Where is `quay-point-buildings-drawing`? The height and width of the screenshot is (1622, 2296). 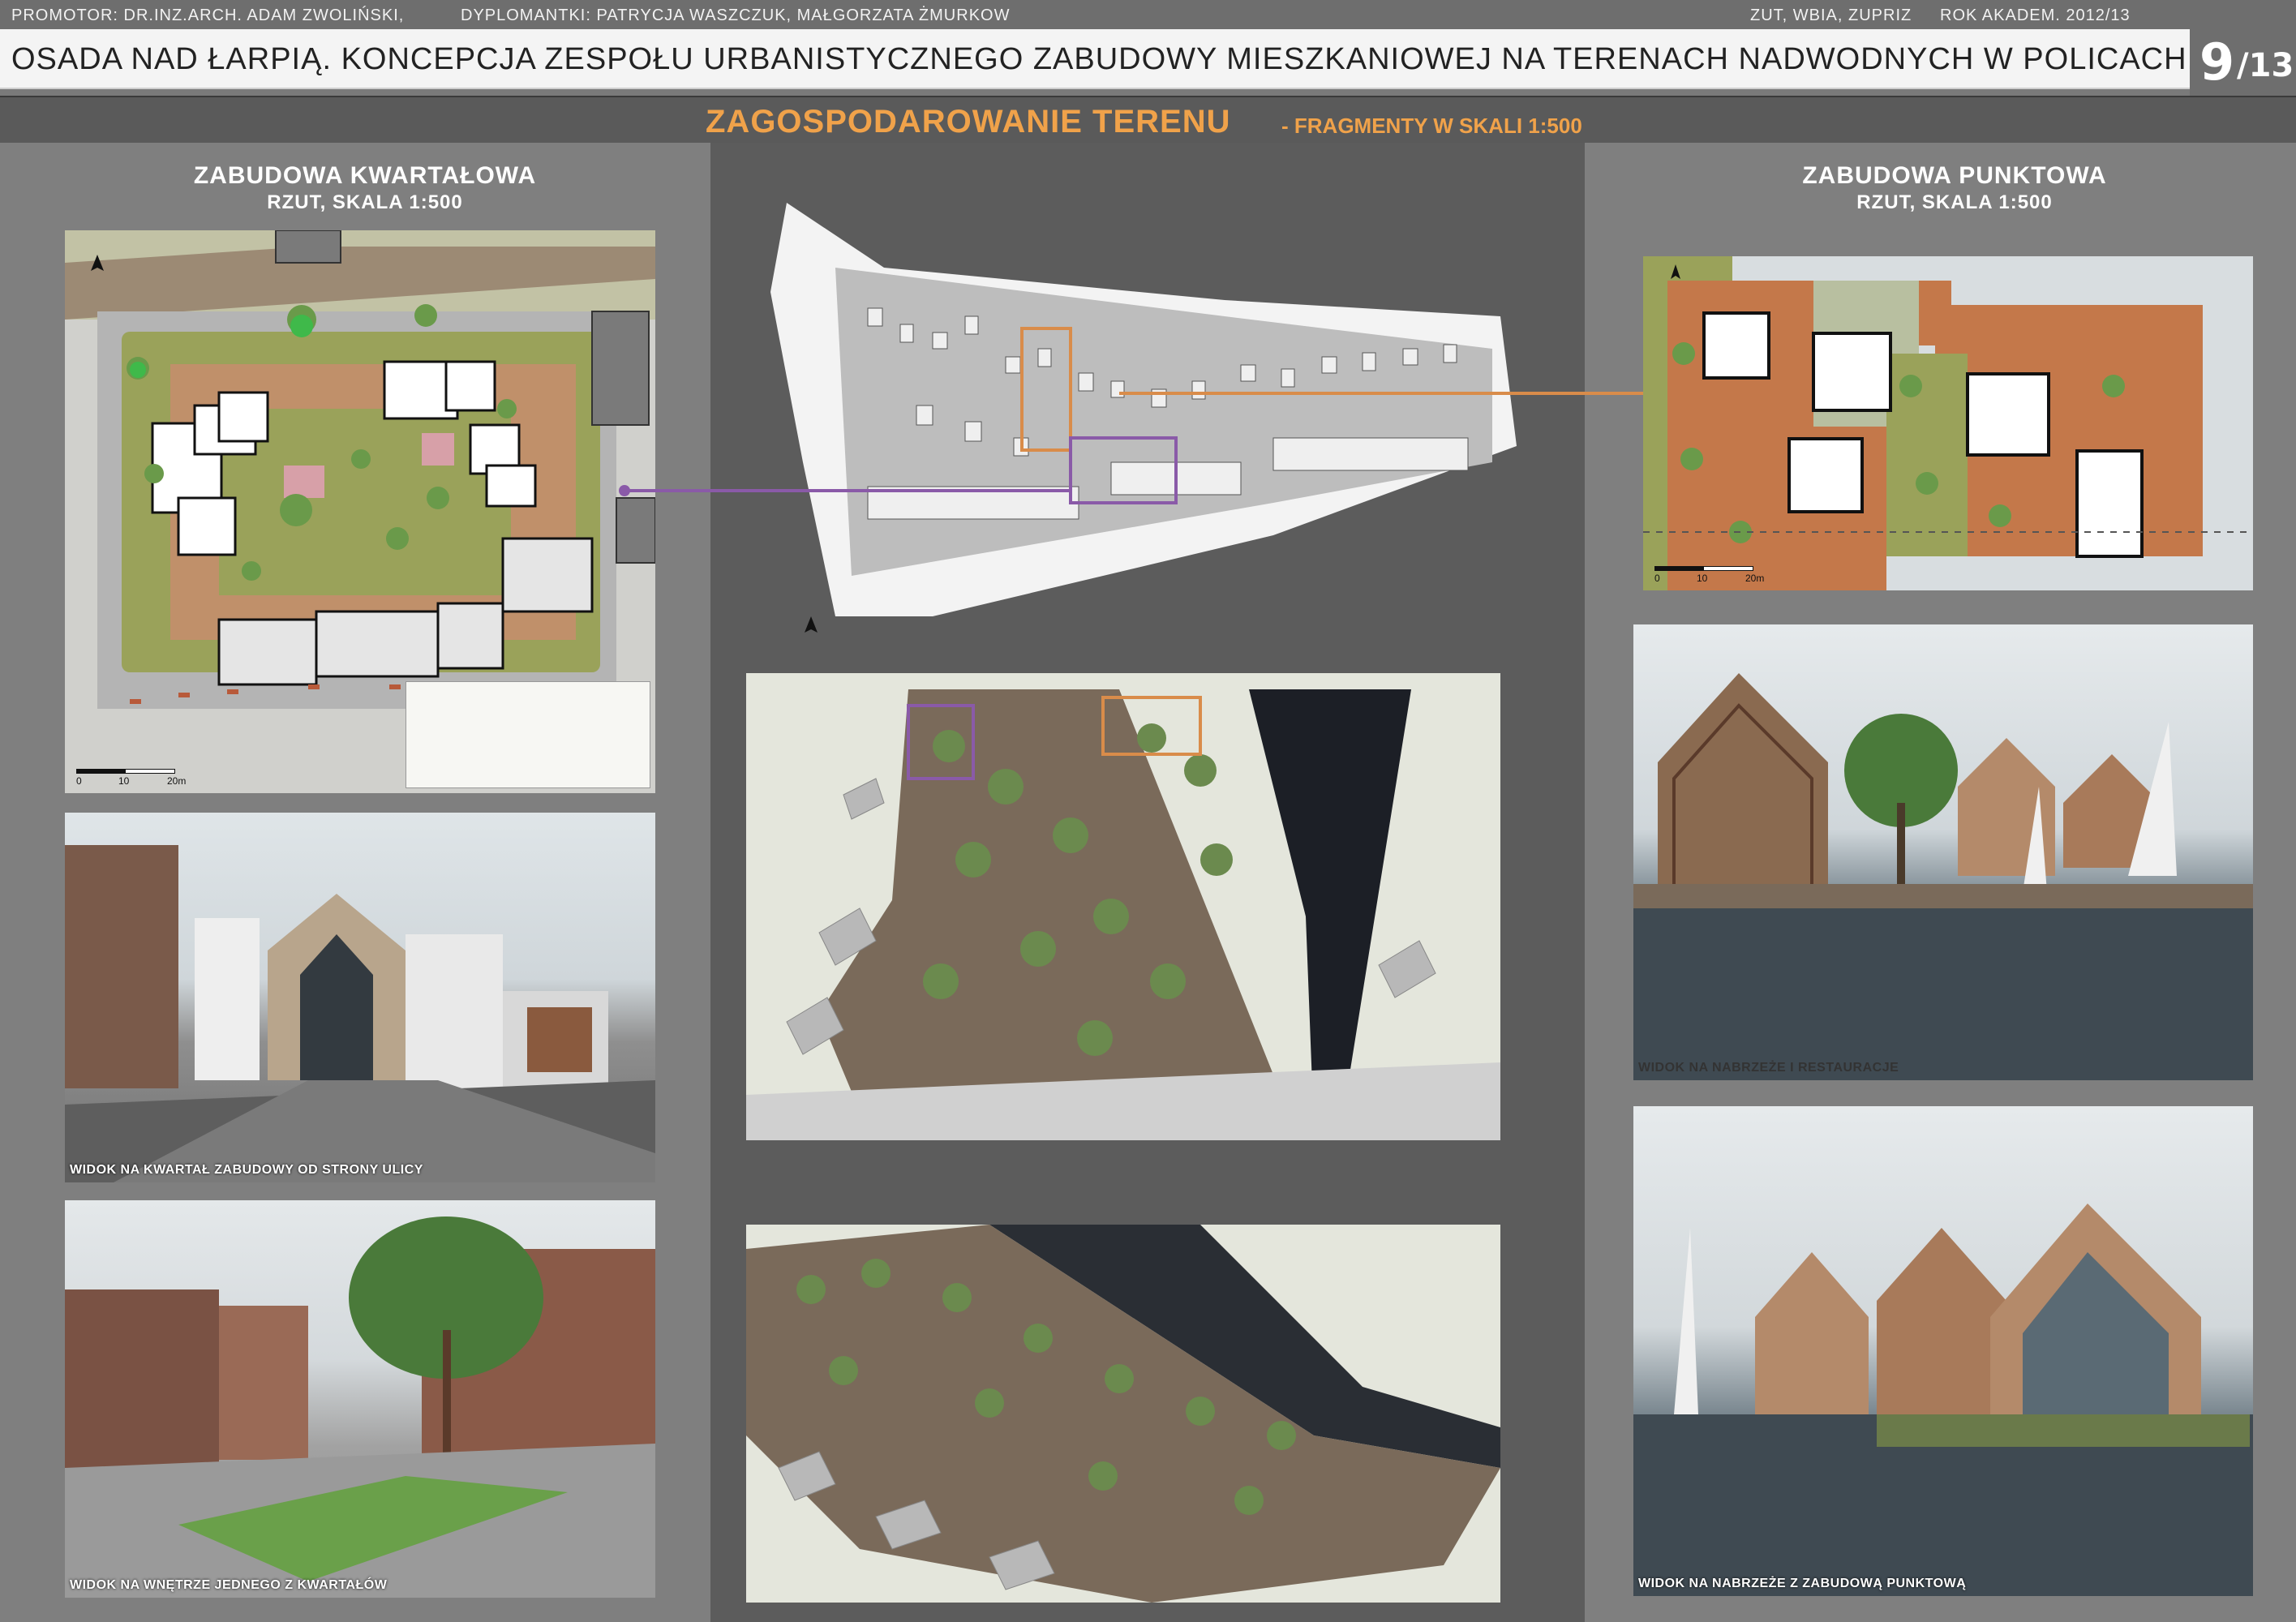 quay-point-buildings-drawing is located at coordinates (1943, 1400).